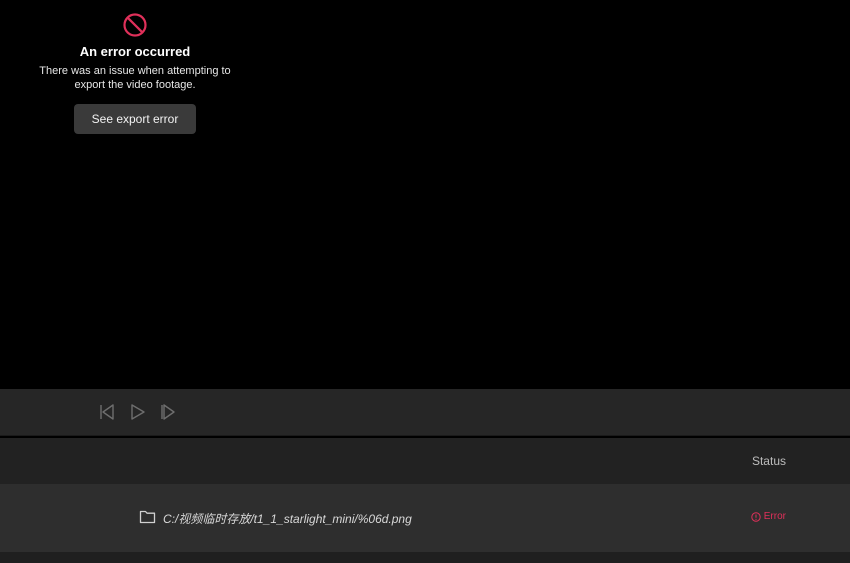  Describe the element at coordinates (168, 412) in the screenshot. I see `step-forward-icon` at that location.